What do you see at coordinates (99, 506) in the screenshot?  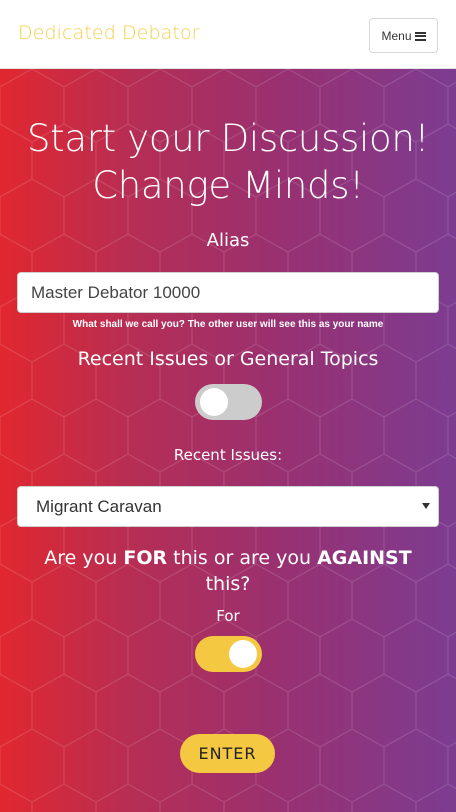 I see `selected-issue: Migrant Caravan` at bounding box center [99, 506].